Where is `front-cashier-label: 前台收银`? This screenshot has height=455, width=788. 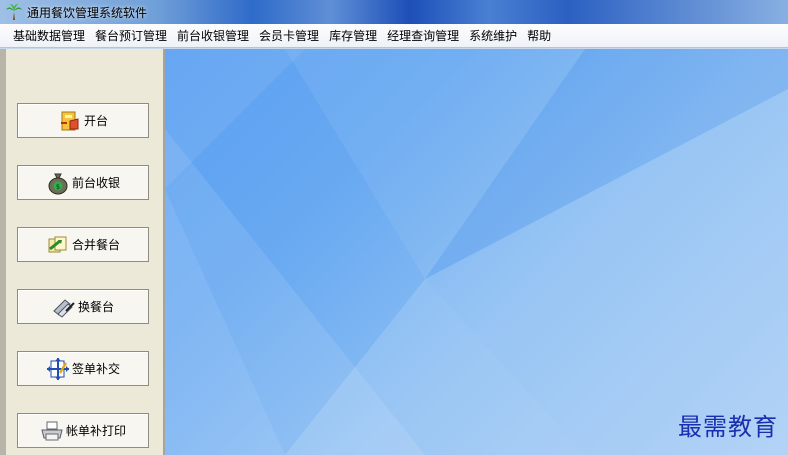
front-cashier-label: 前台收银 is located at coordinates (95, 183).